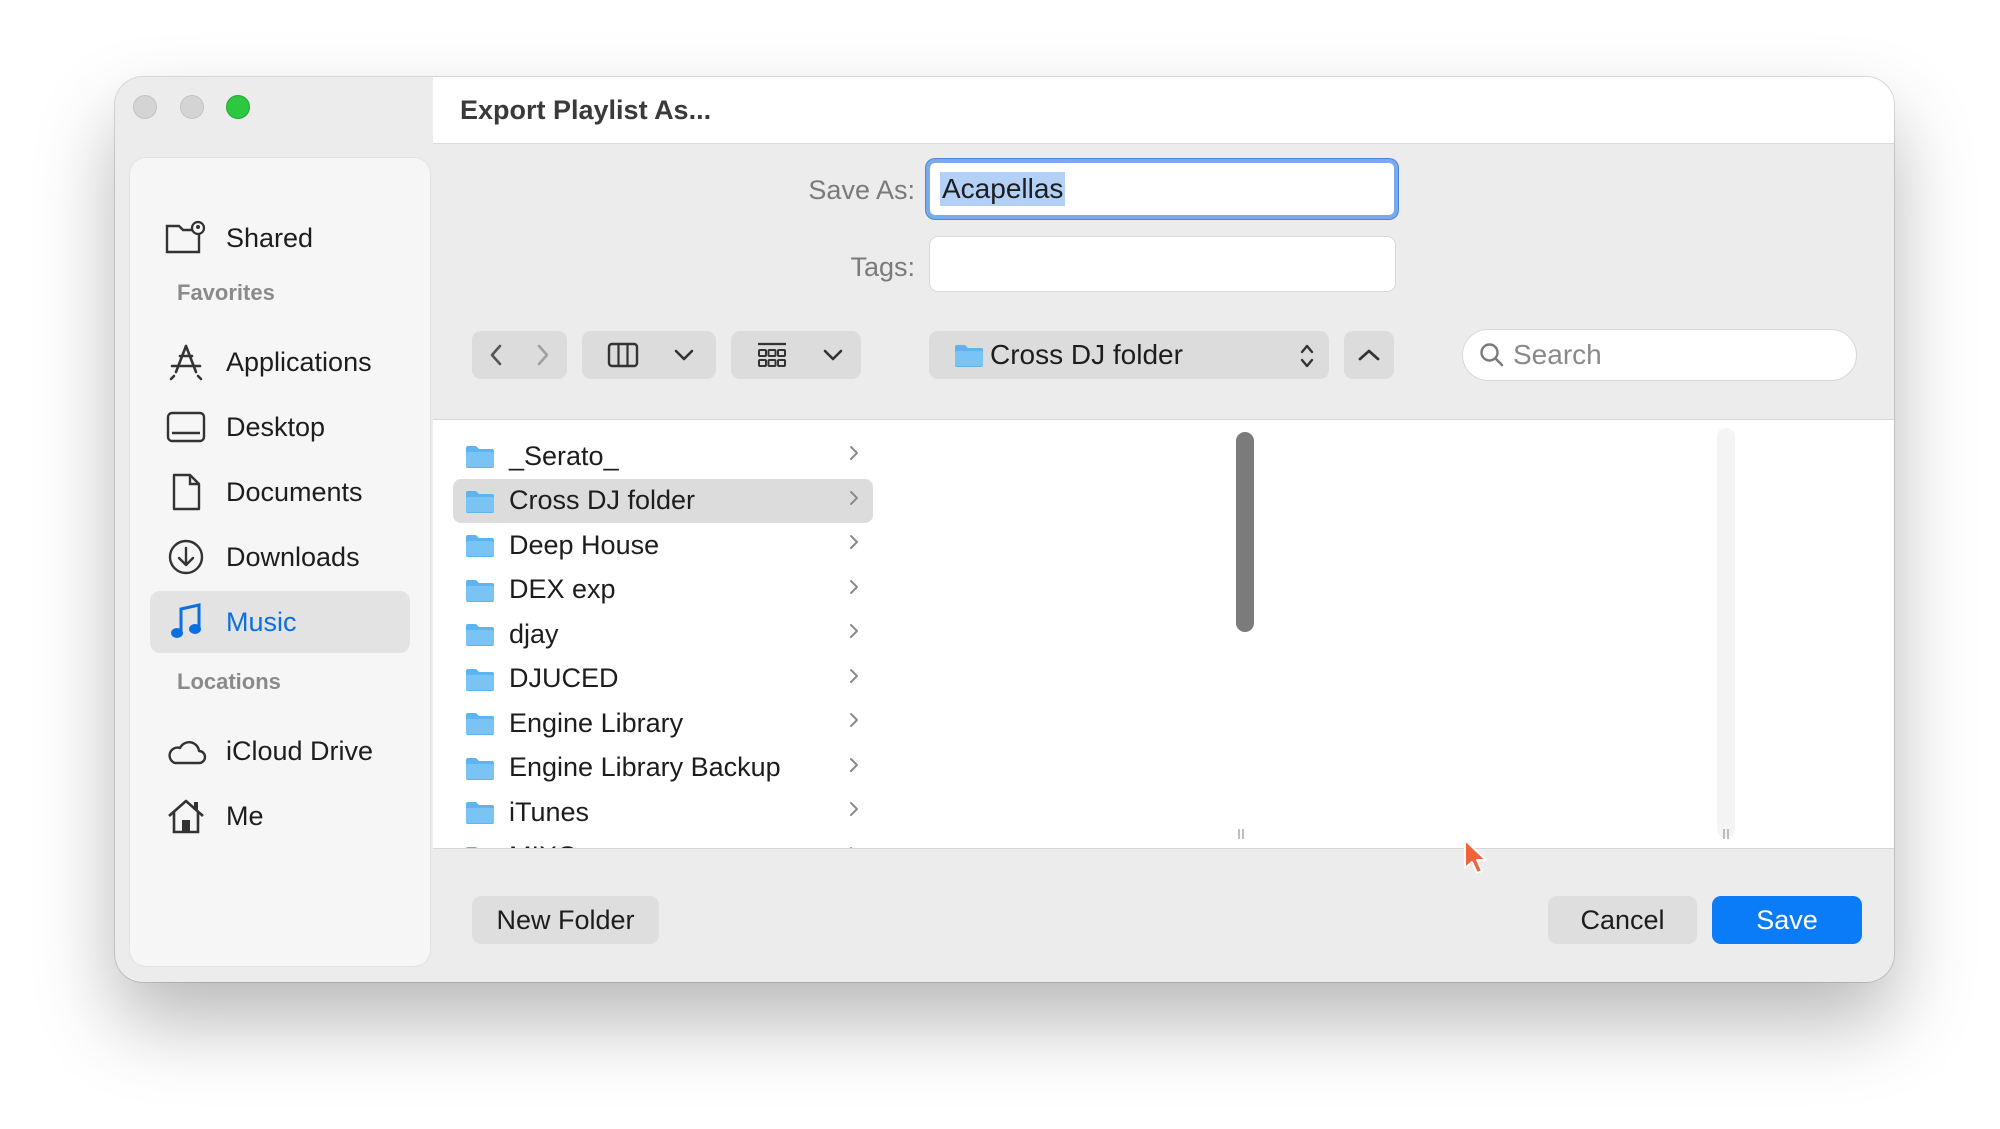 The height and width of the screenshot is (1129, 2000). I want to click on tags-field, so click(1162, 264).